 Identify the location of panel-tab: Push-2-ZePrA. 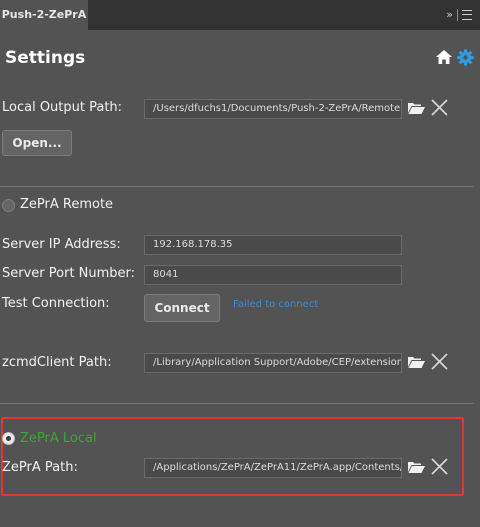
(44, 15).